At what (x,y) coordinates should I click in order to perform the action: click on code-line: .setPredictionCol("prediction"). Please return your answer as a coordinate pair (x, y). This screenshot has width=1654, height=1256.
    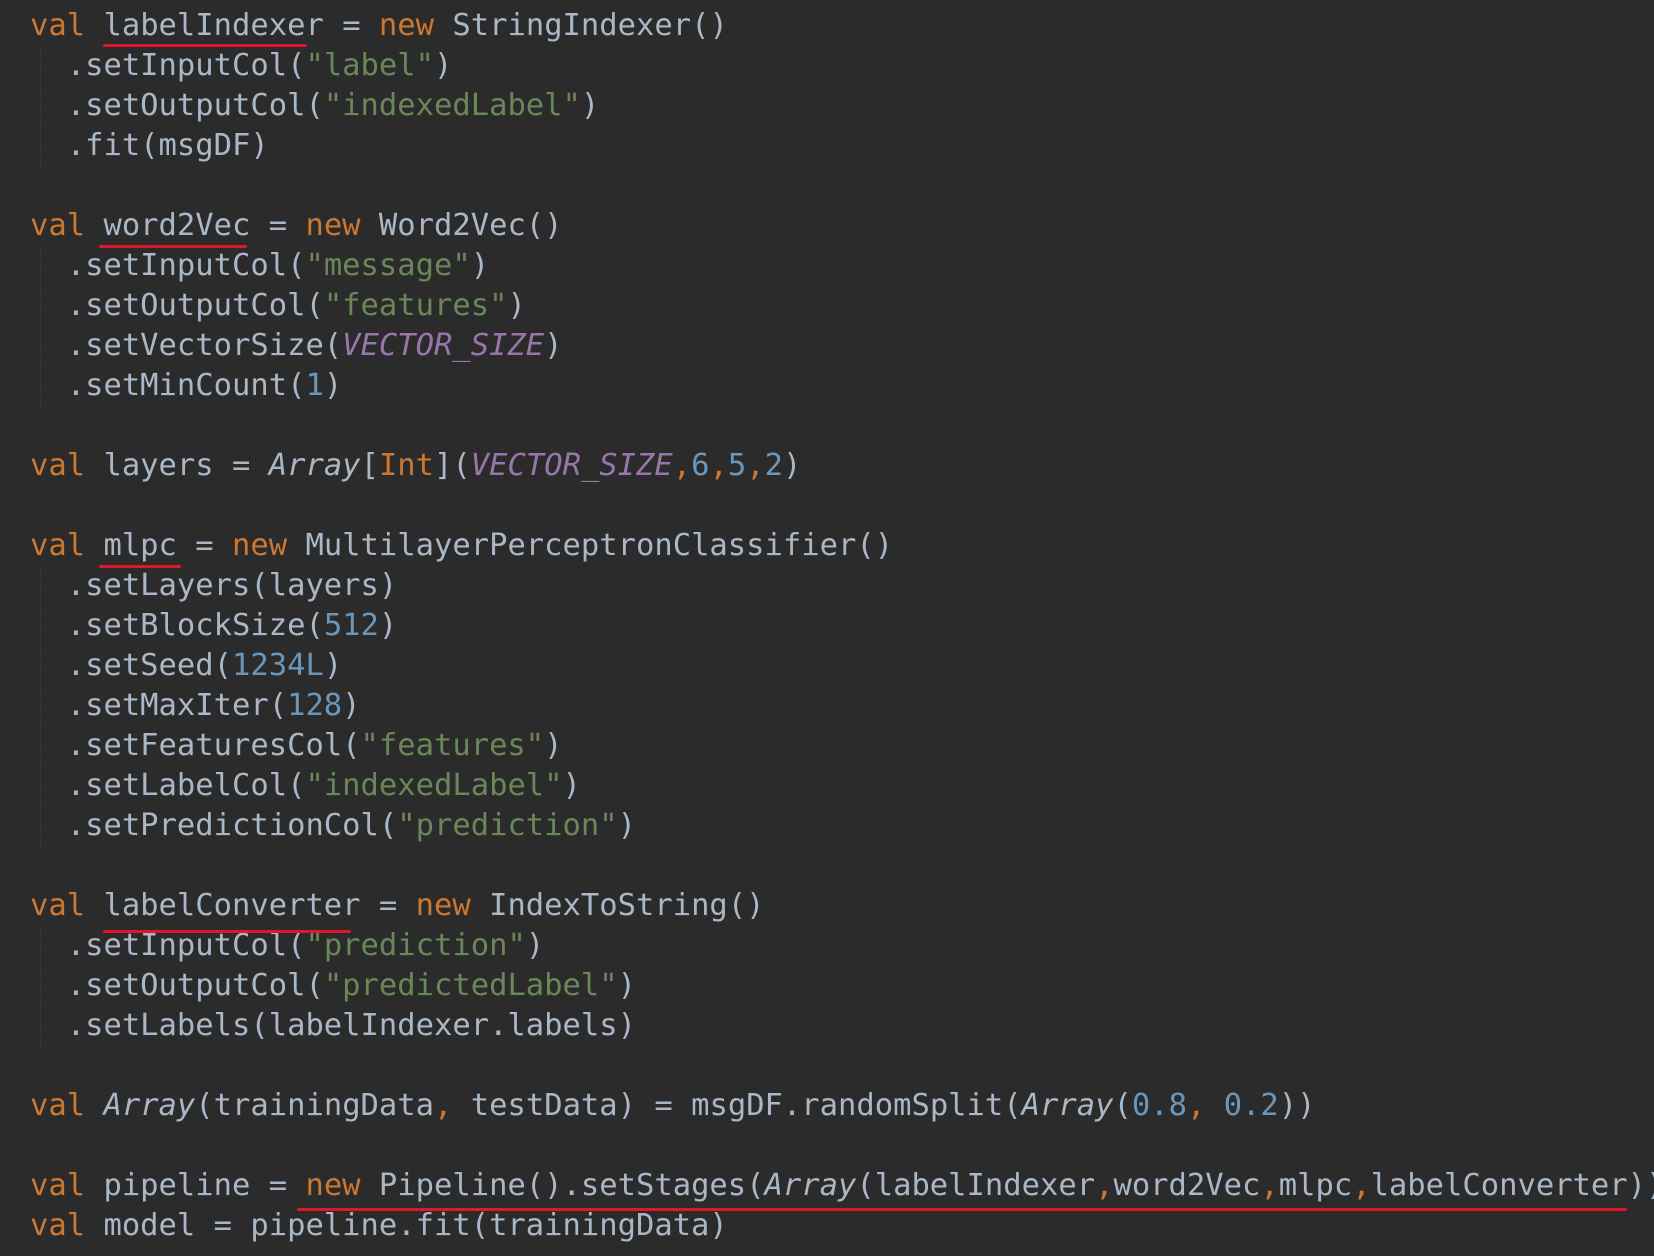
    Looking at the image, I should click on (333, 826).